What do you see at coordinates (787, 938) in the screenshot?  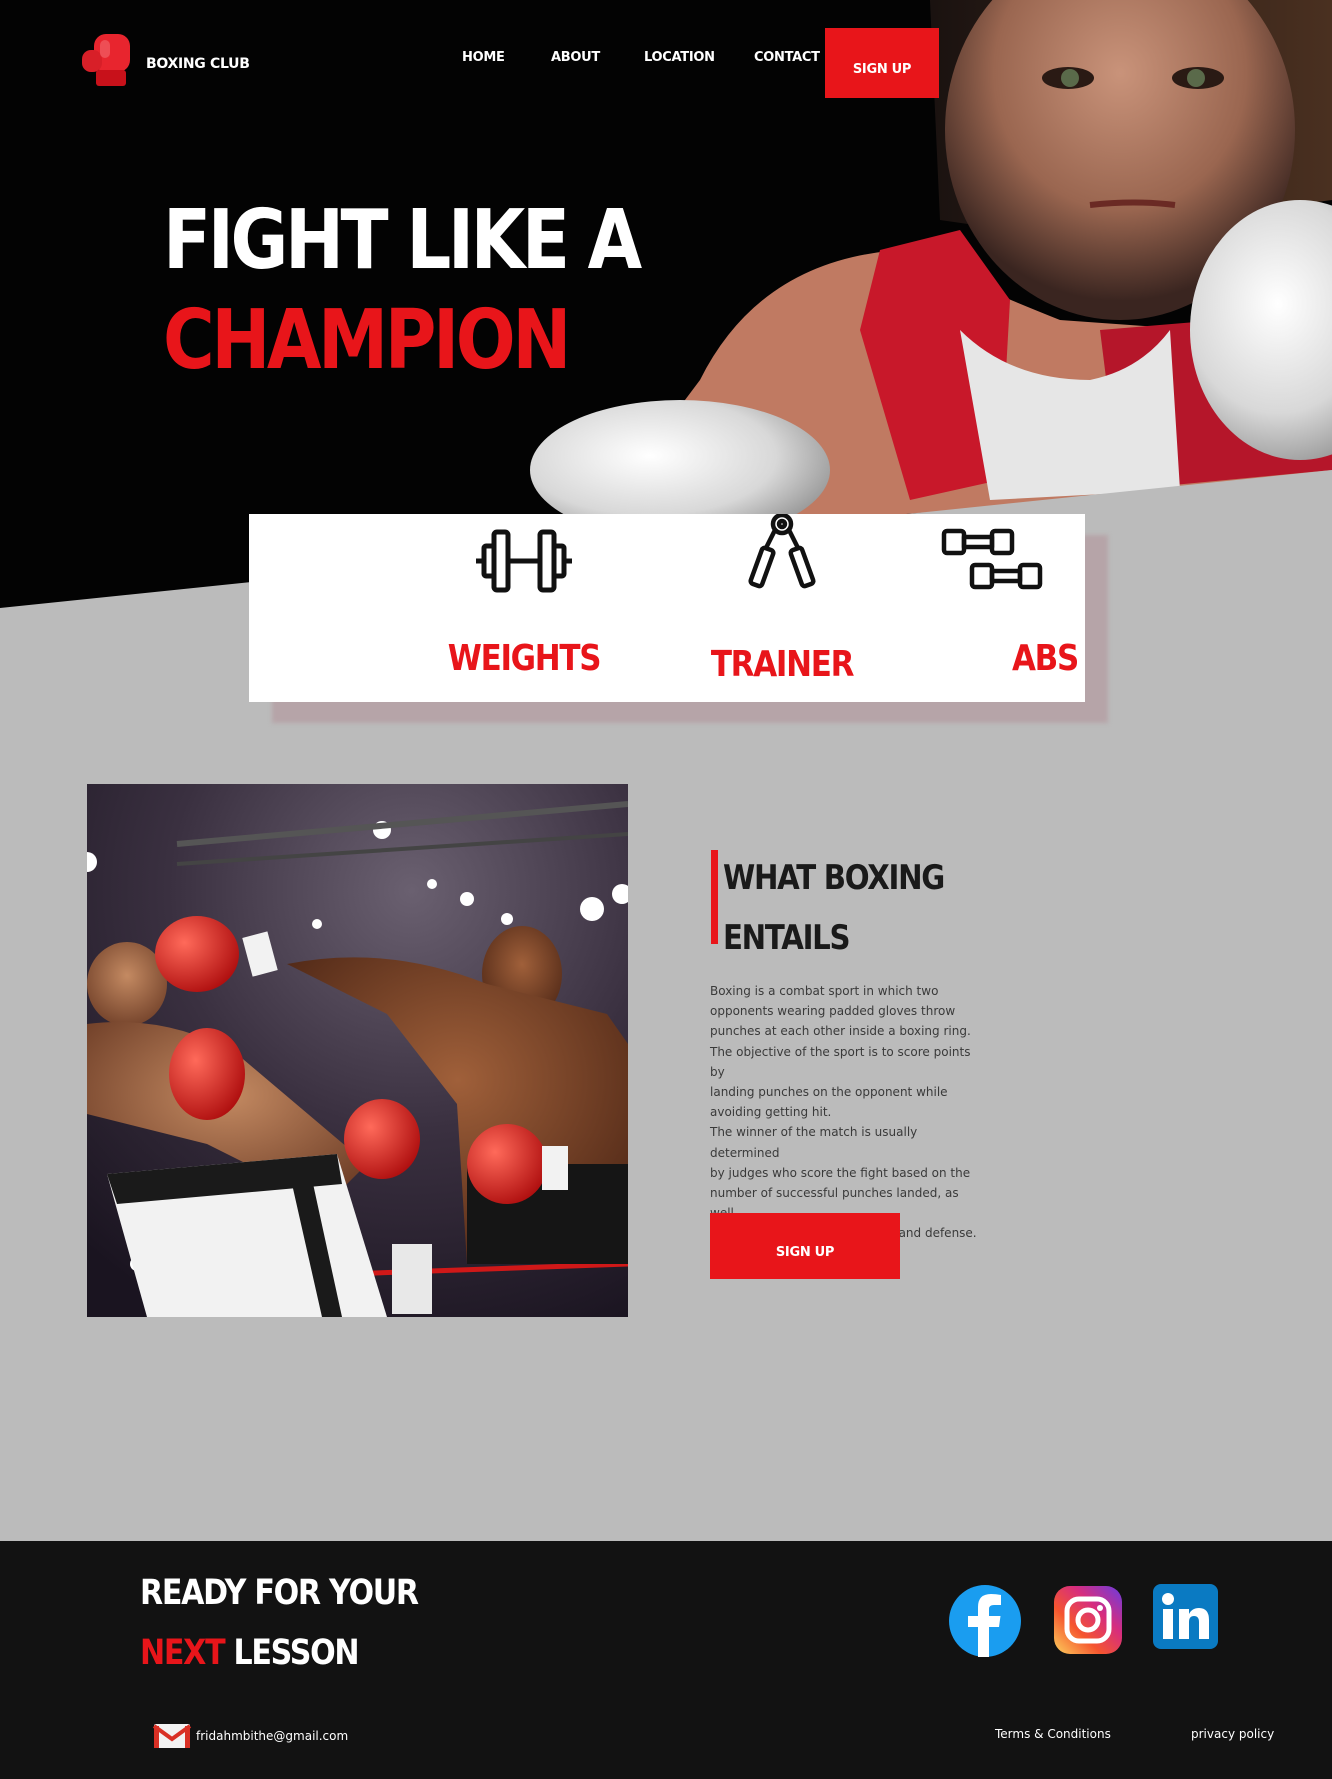 I see `about-title-line2: ENTAILS` at bounding box center [787, 938].